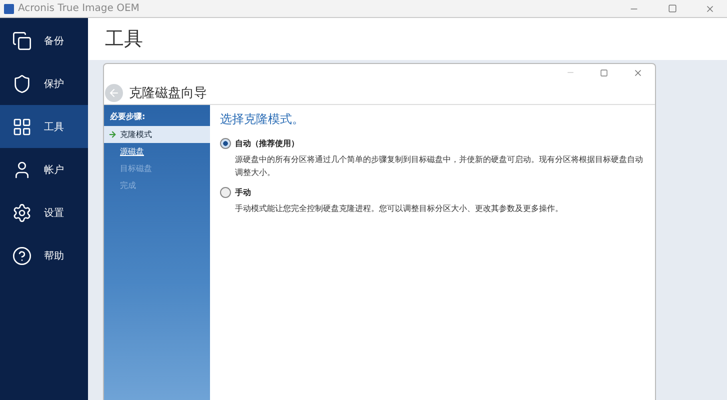 This screenshot has height=400, width=727. I want to click on settings-icon, so click(22, 212).